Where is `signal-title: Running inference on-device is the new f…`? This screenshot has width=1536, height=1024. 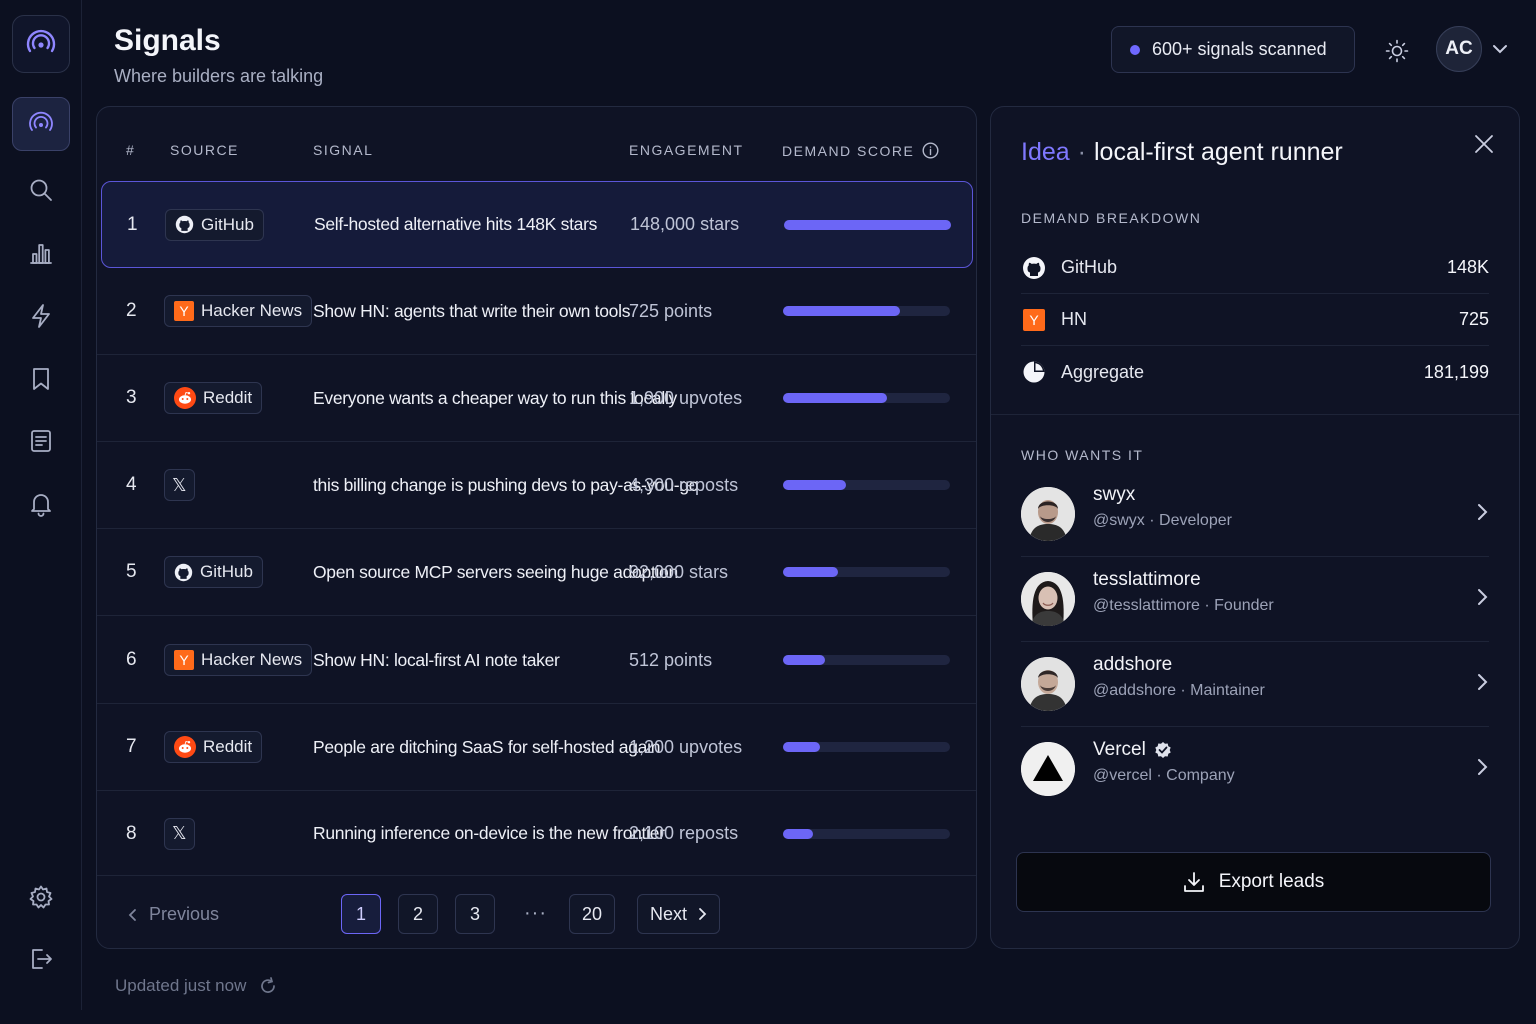
signal-title: Running inference on-device is the new f… is located at coordinates (489, 833).